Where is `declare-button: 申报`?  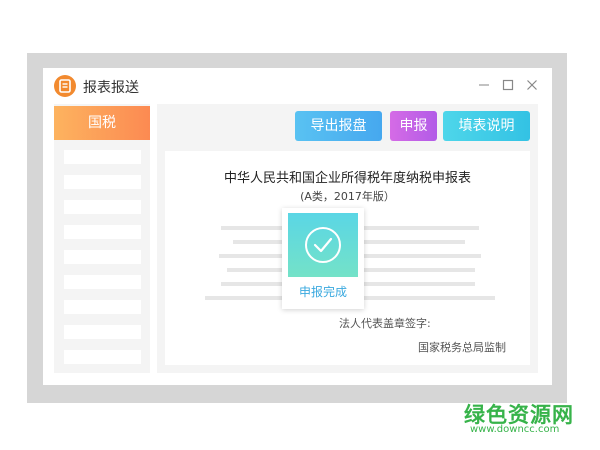 declare-button: 申报 is located at coordinates (413, 126).